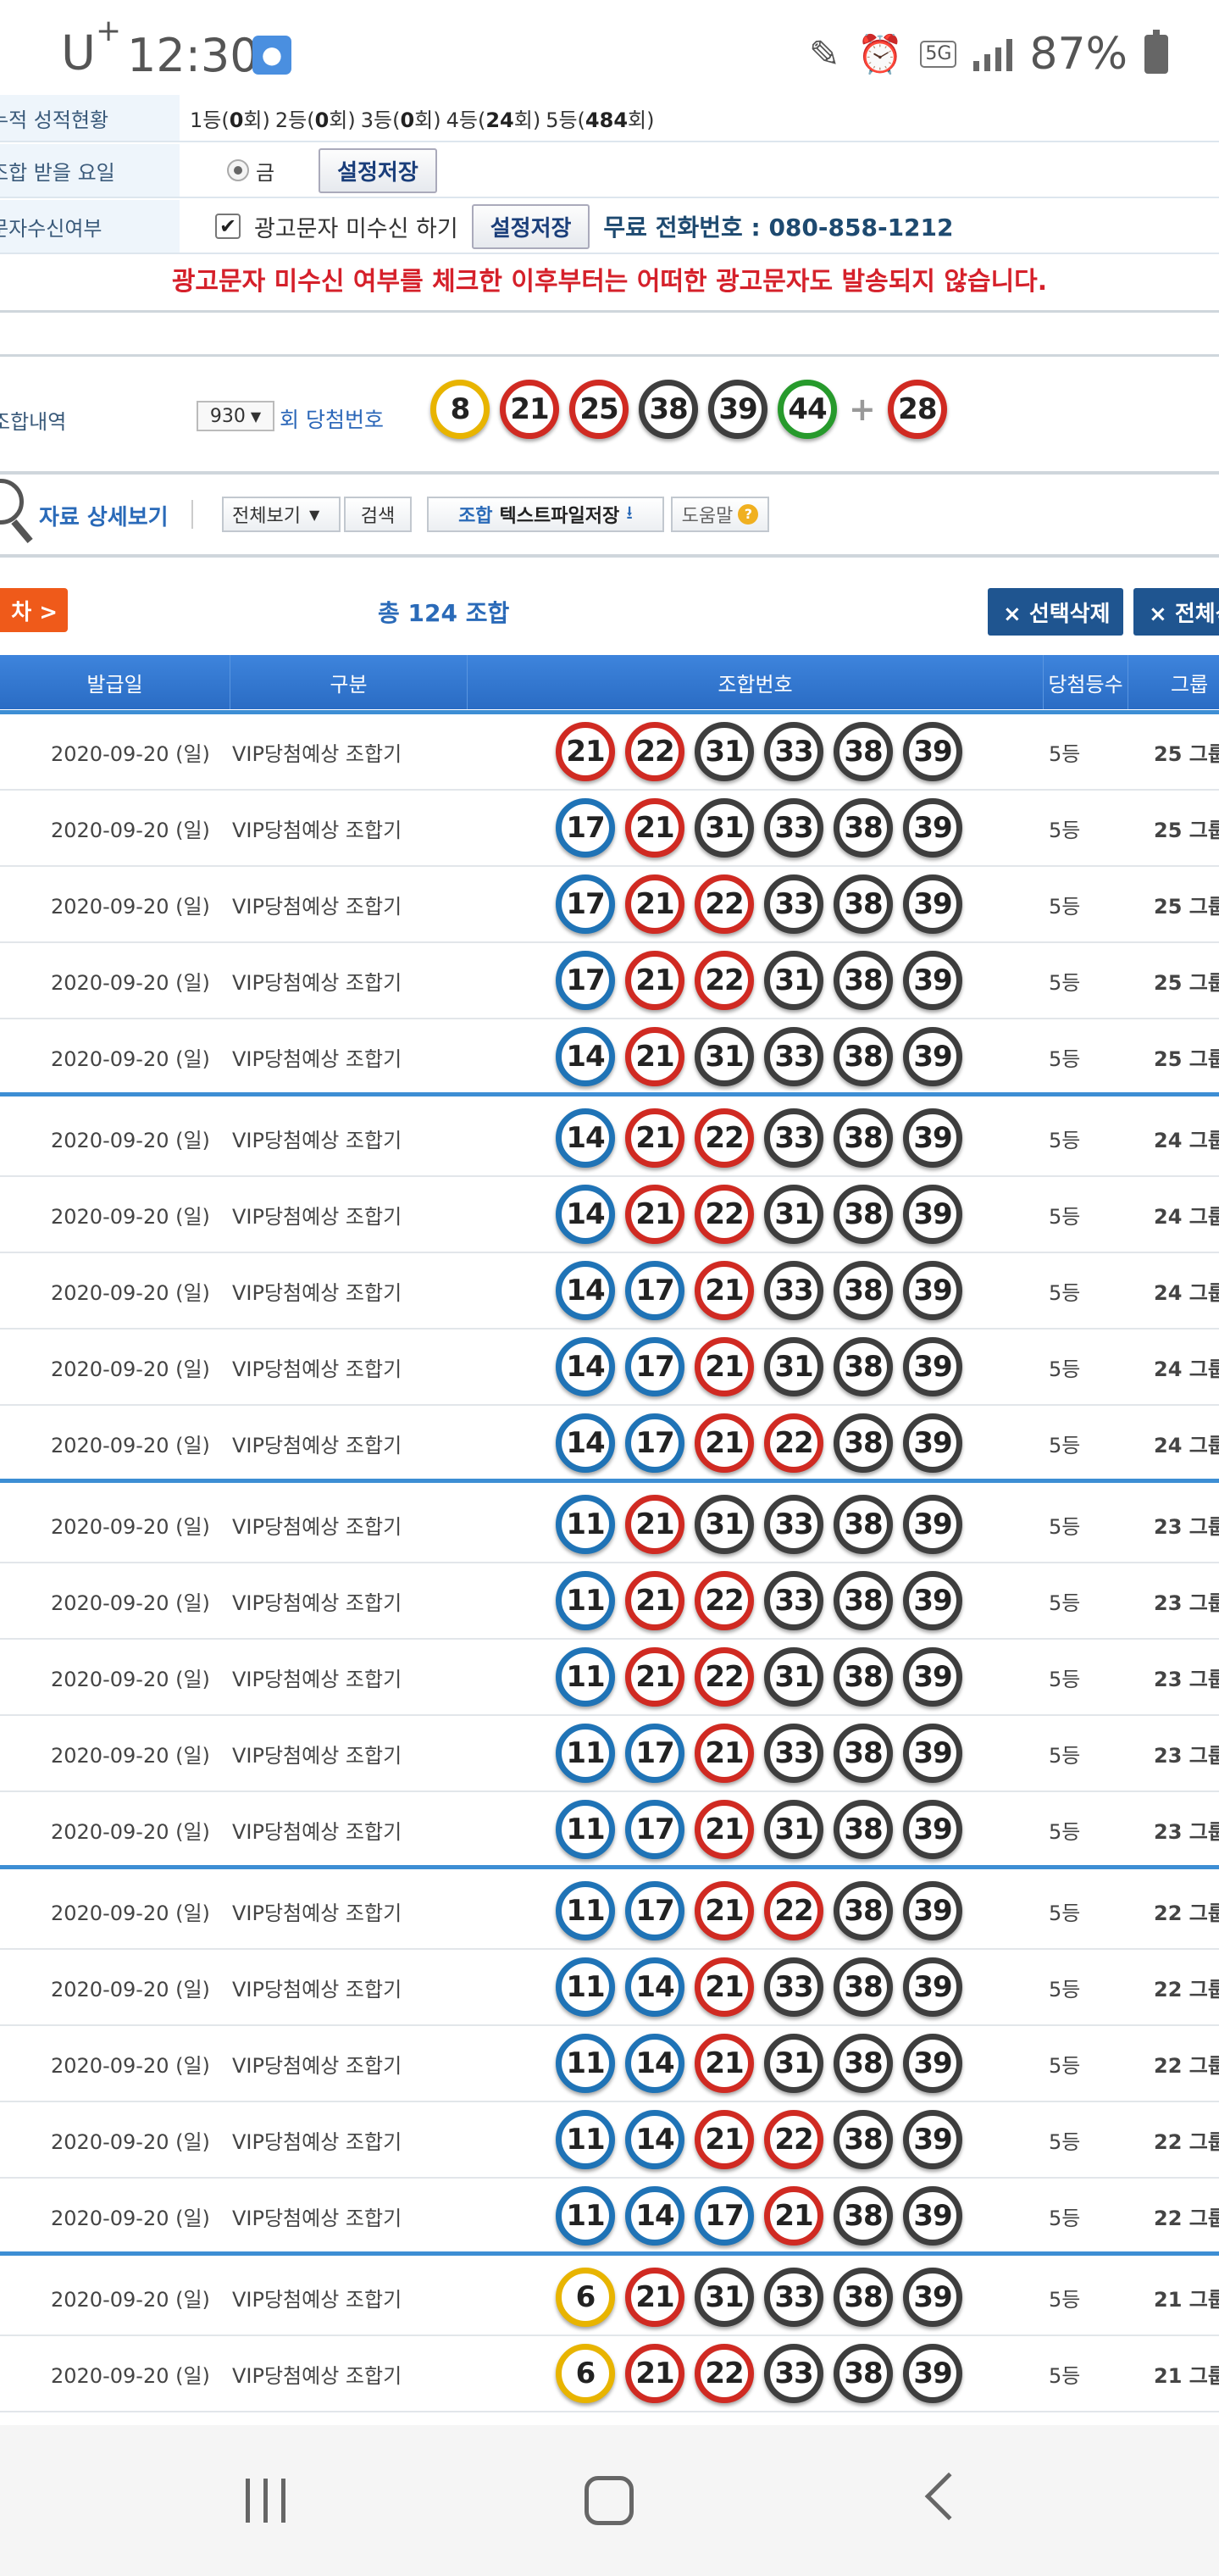  What do you see at coordinates (609, 1094) in the screenshot?
I see `group-separator` at bounding box center [609, 1094].